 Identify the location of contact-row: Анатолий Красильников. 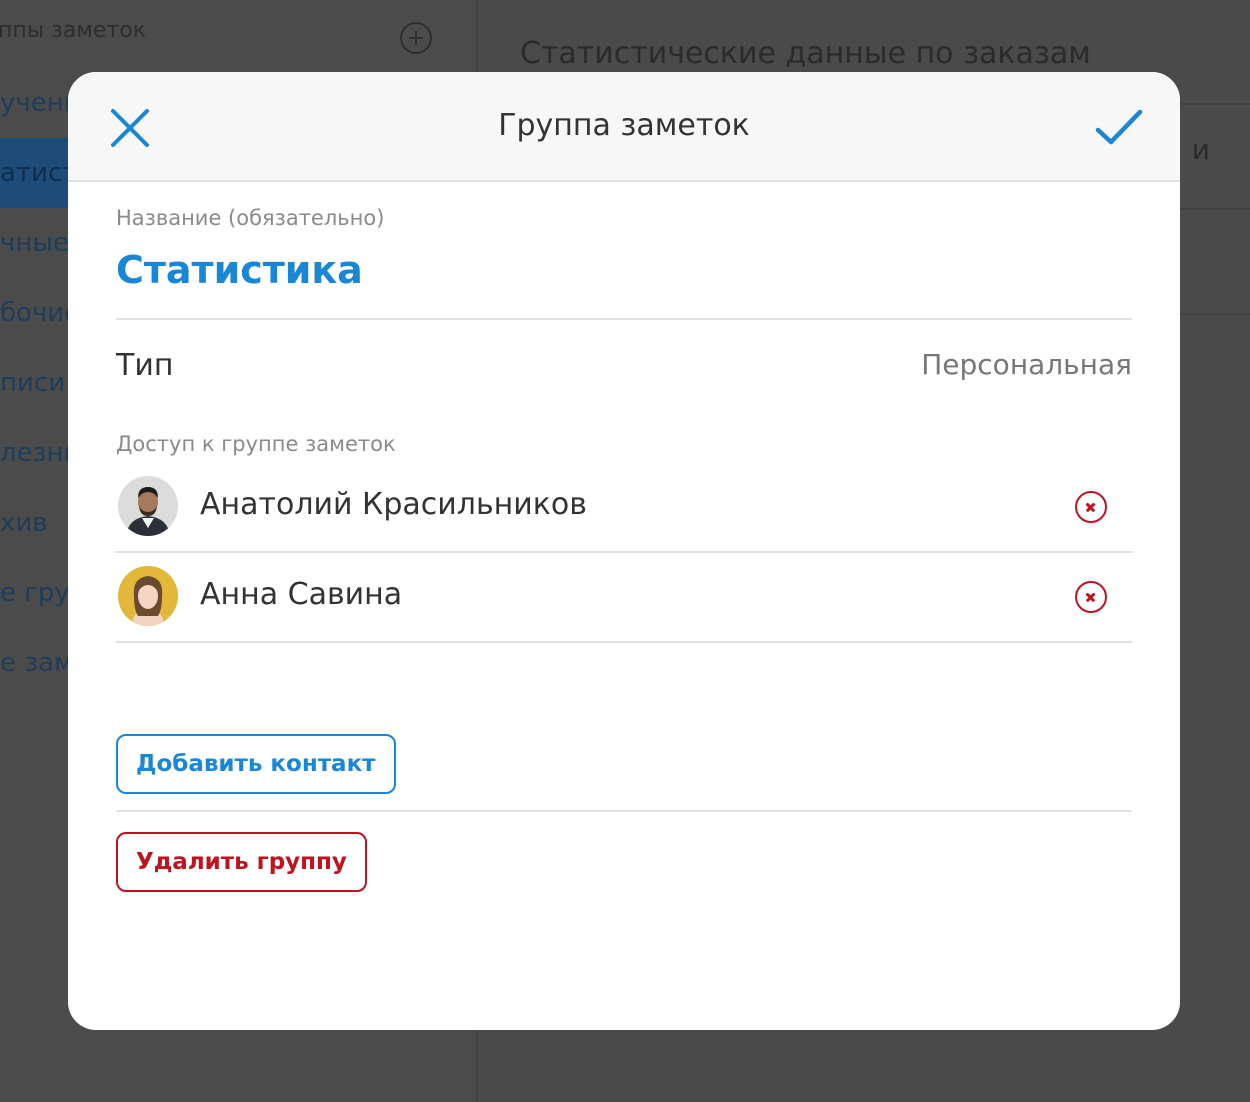
(624, 506).